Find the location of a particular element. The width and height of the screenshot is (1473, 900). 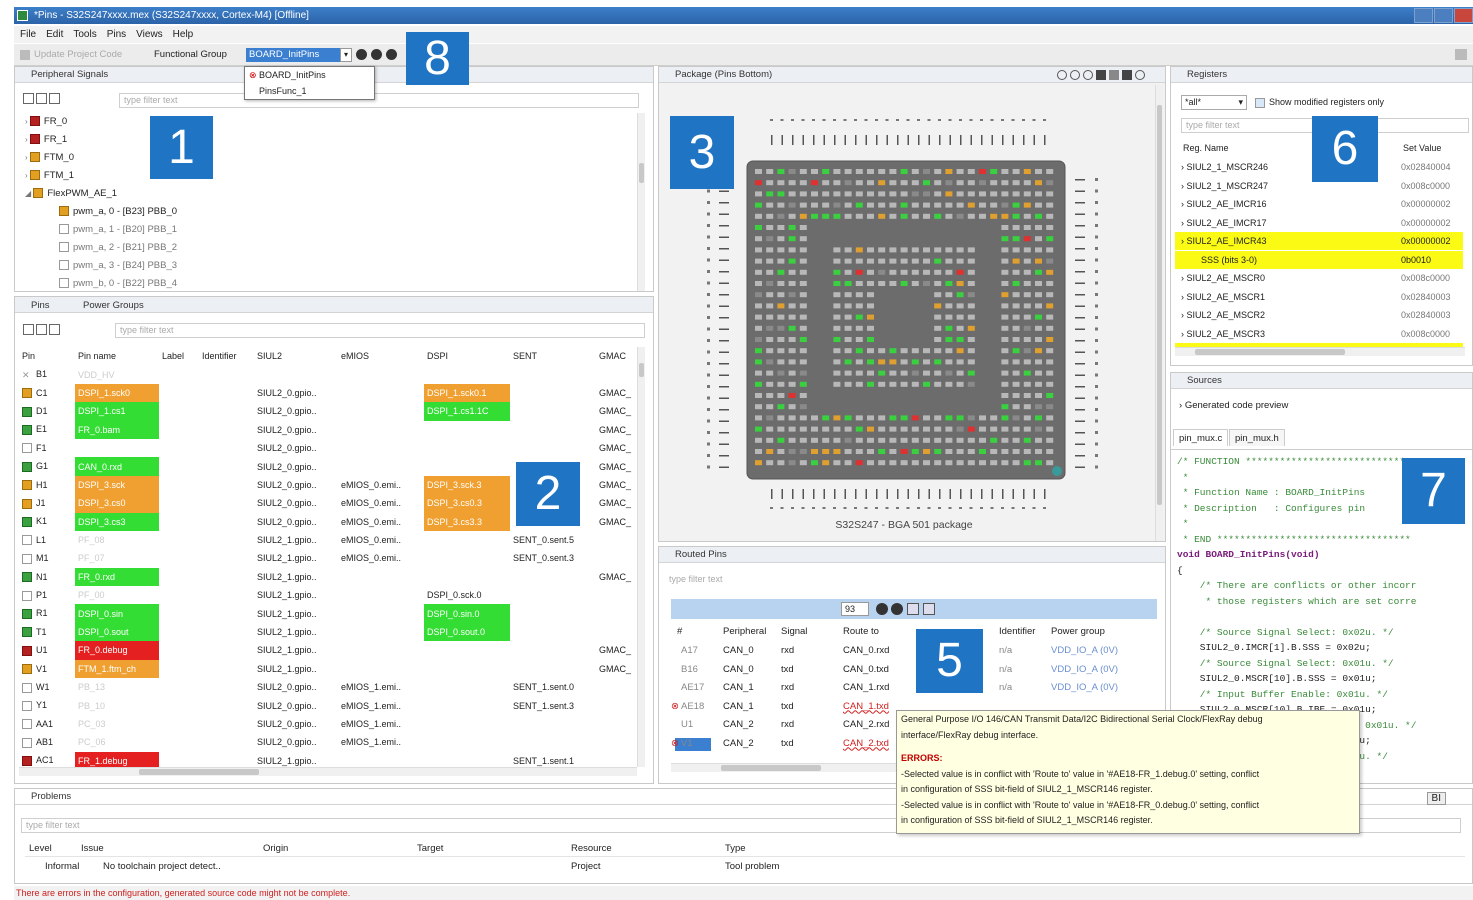

menu-tools: Tools is located at coordinates (84, 34).